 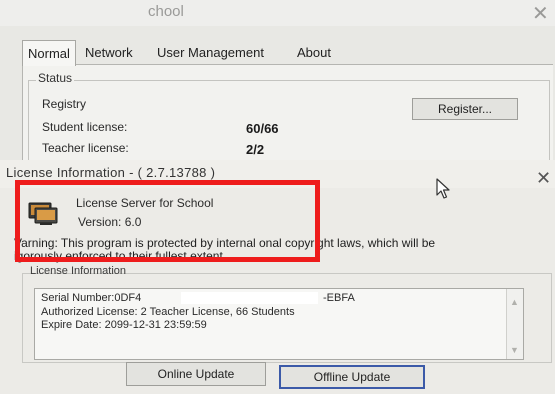 I want to click on main-window-title-bar: chool ✕, so click(x=277, y=13).